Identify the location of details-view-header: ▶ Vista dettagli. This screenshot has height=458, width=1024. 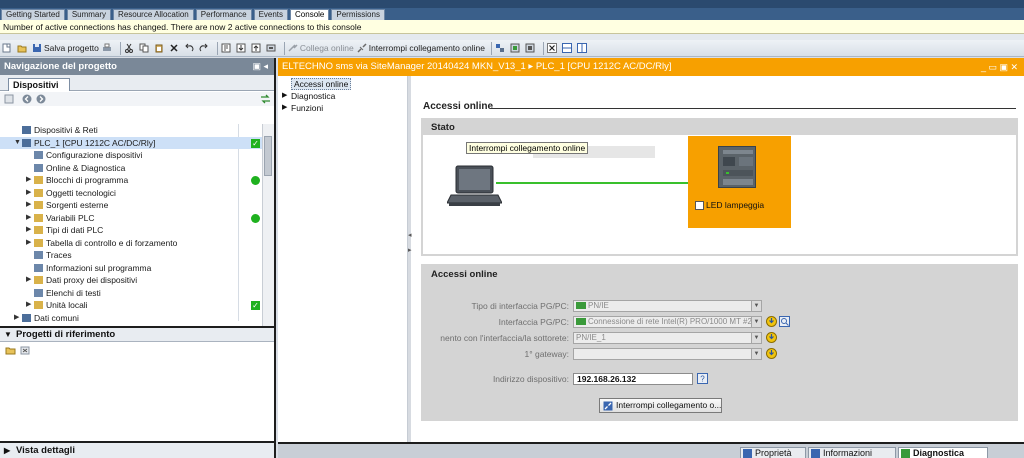
(137, 449).